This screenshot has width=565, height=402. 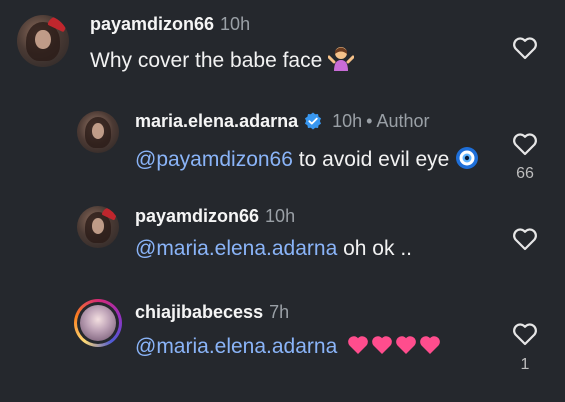 What do you see at coordinates (525, 364) in the screenshot?
I see `like-count: 1` at bounding box center [525, 364].